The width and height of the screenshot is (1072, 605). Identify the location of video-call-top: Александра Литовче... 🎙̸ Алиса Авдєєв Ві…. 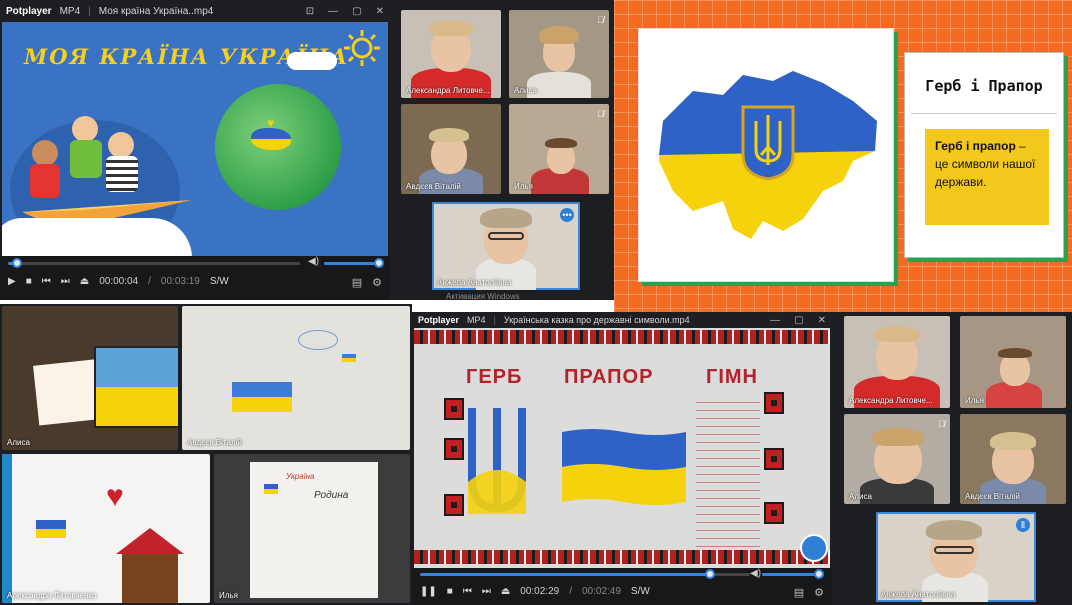
(502, 150).